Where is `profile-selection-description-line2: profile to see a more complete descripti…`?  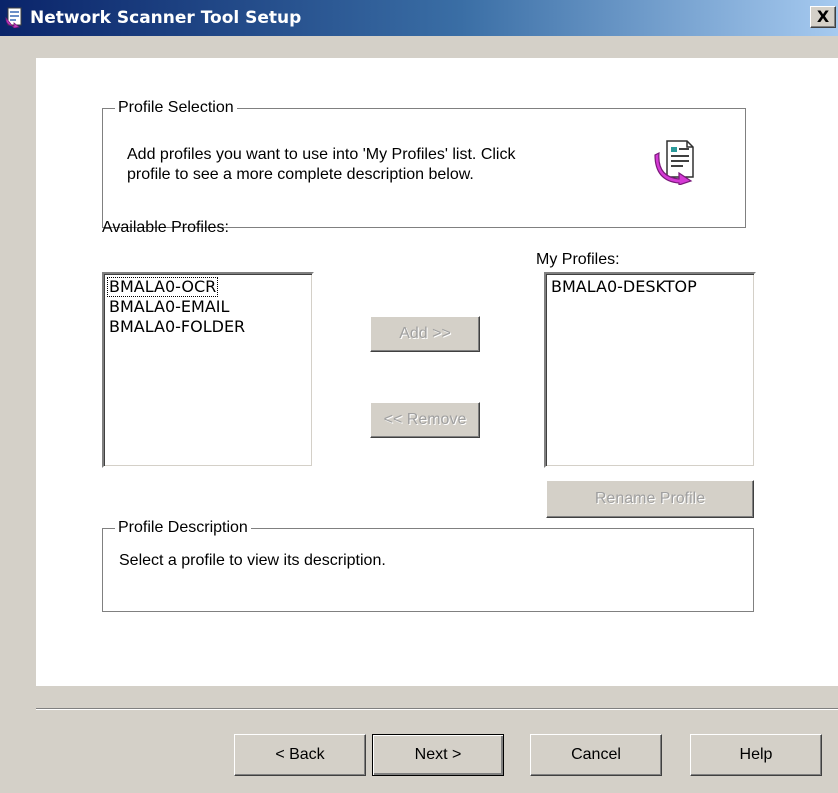 profile-selection-description-line2: profile to see a more complete descripti… is located at coordinates (300, 174).